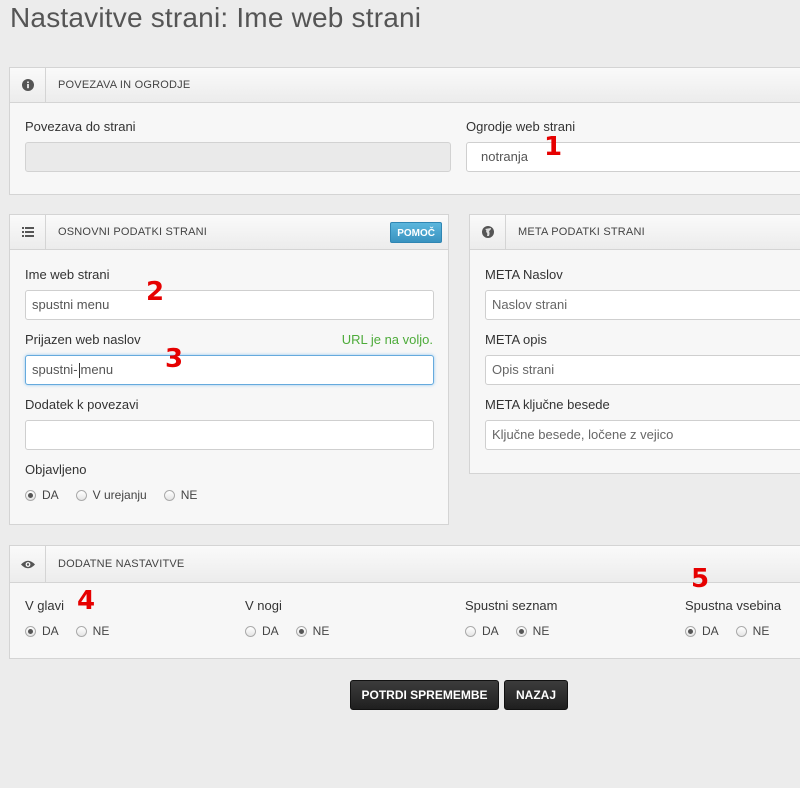 Image resolution: width=800 pixels, height=788 pixels. What do you see at coordinates (633, 157) in the screenshot?
I see `frame-input: notranja` at bounding box center [633, 157].